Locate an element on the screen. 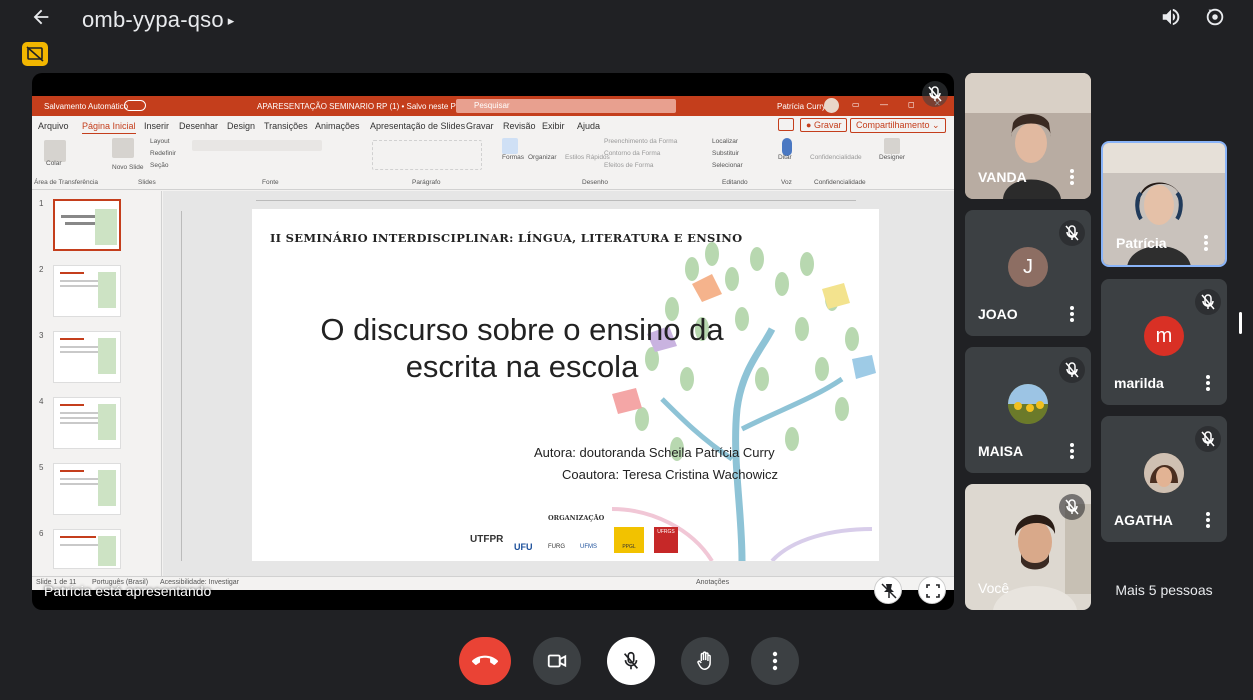 The image size is (1253, 700). raise-hand-button is located at coordinates (705, 661).